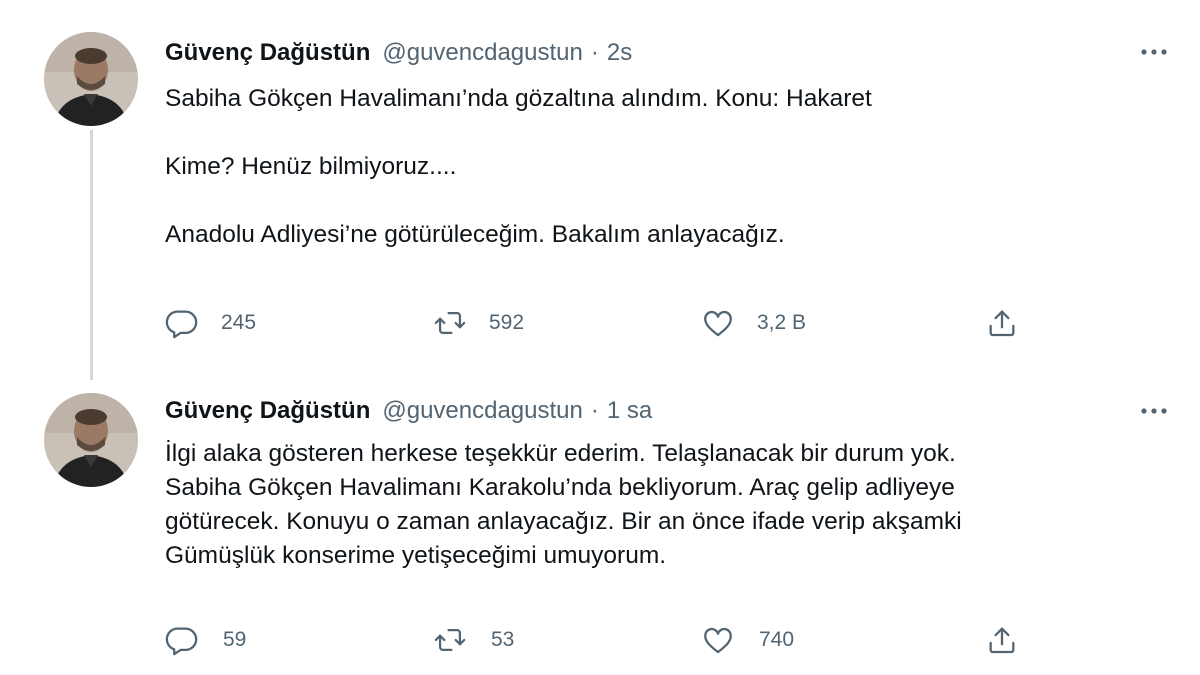 The image size is (1200, 675). What do you see at coordinates (205, 640) in the screenshot?
I see `reply-button: 59` at bounding box center [205, 640].